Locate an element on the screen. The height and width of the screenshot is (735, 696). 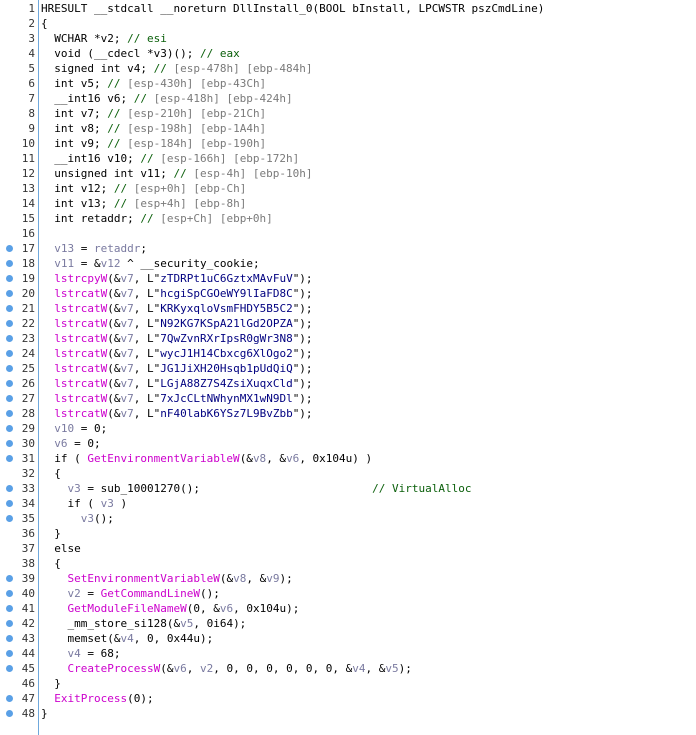
line-gutter: 16 is located at coordinates (19, 233).